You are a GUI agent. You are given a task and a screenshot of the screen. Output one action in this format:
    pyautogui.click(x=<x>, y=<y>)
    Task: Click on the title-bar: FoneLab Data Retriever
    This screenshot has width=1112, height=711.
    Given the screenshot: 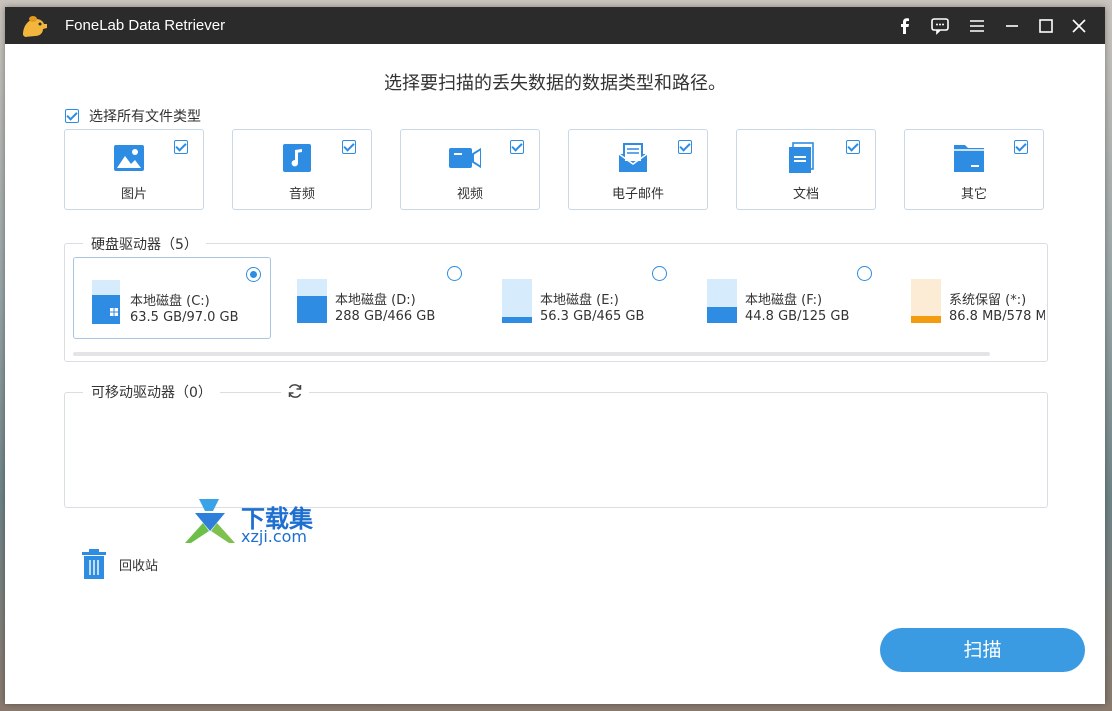 What is the action you would take?
    pyautogui.click(x=555, y=25)
    